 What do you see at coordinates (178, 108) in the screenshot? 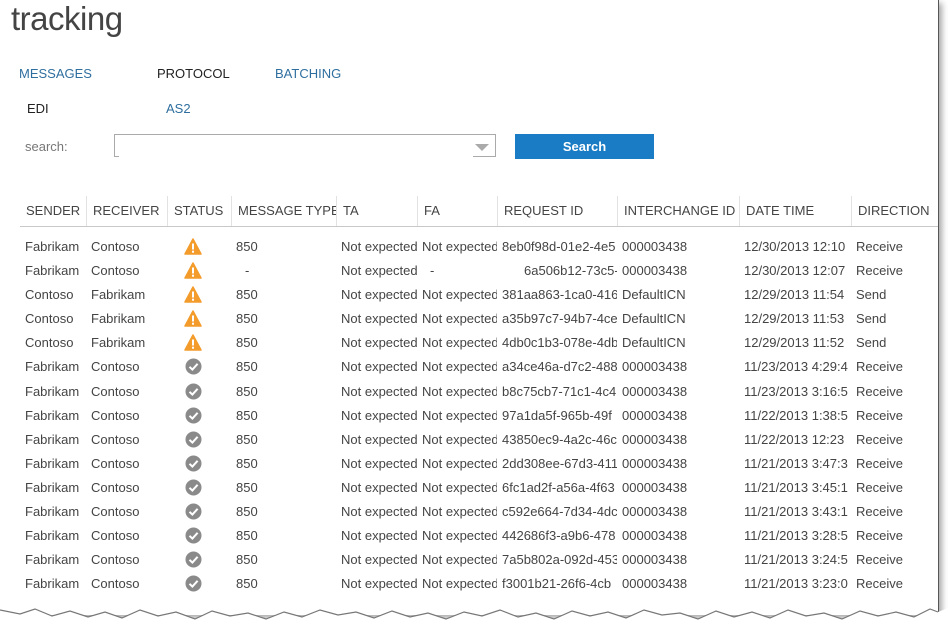
I see `subtab-as2: AS2` at bounding box center [178, 108].